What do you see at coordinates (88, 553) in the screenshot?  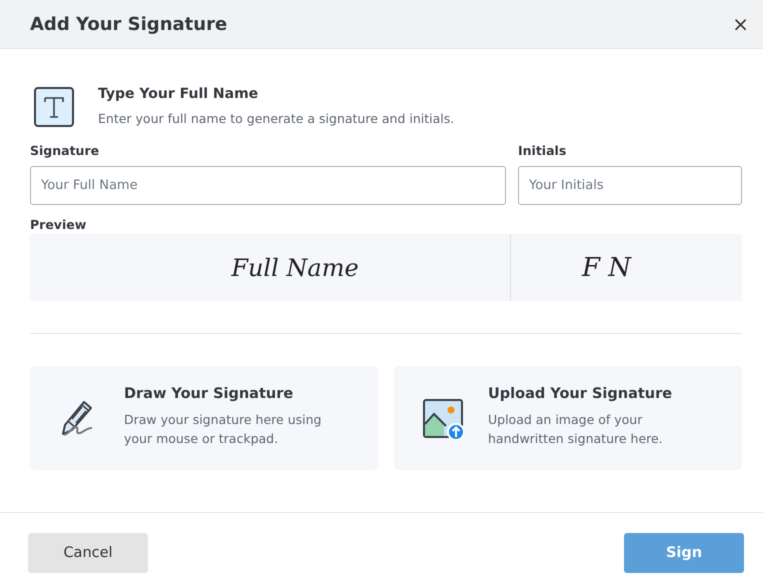 I see `cancel-button: Cancel` at bounding box center [88, 553].